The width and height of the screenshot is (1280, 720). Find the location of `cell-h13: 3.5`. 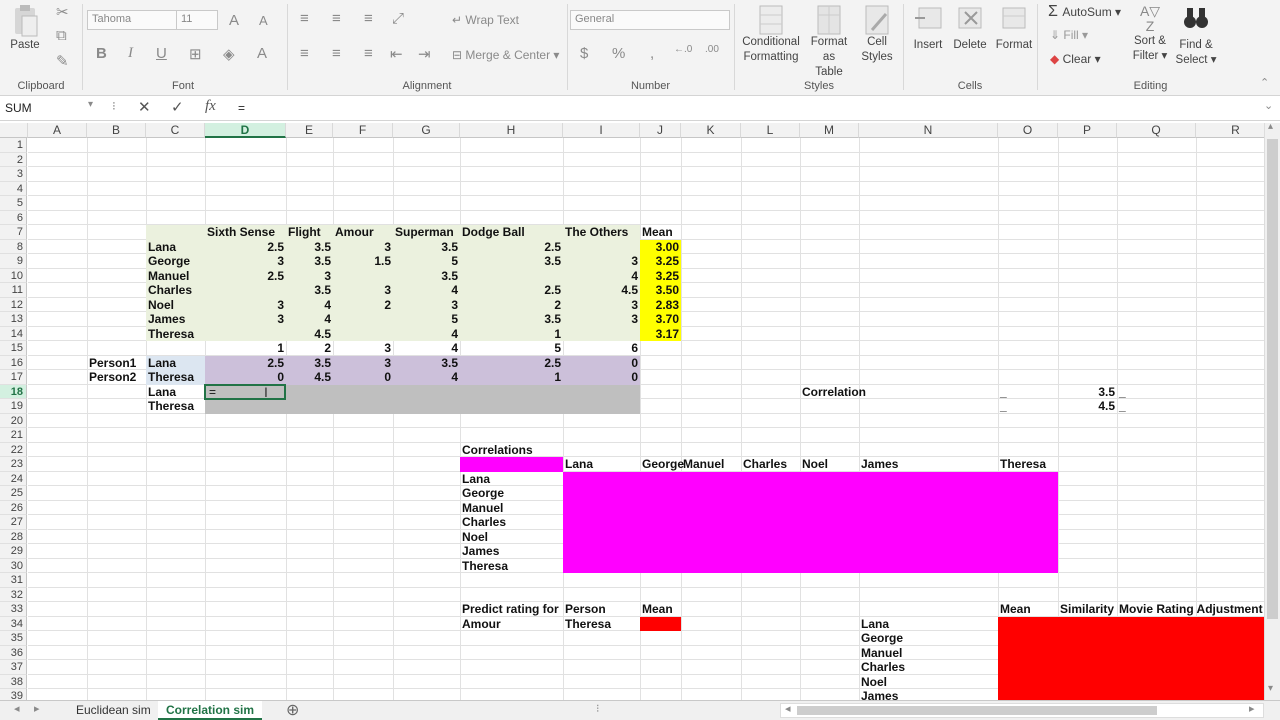

cell-h13: 3.5 is located at coordinates (511, 319).